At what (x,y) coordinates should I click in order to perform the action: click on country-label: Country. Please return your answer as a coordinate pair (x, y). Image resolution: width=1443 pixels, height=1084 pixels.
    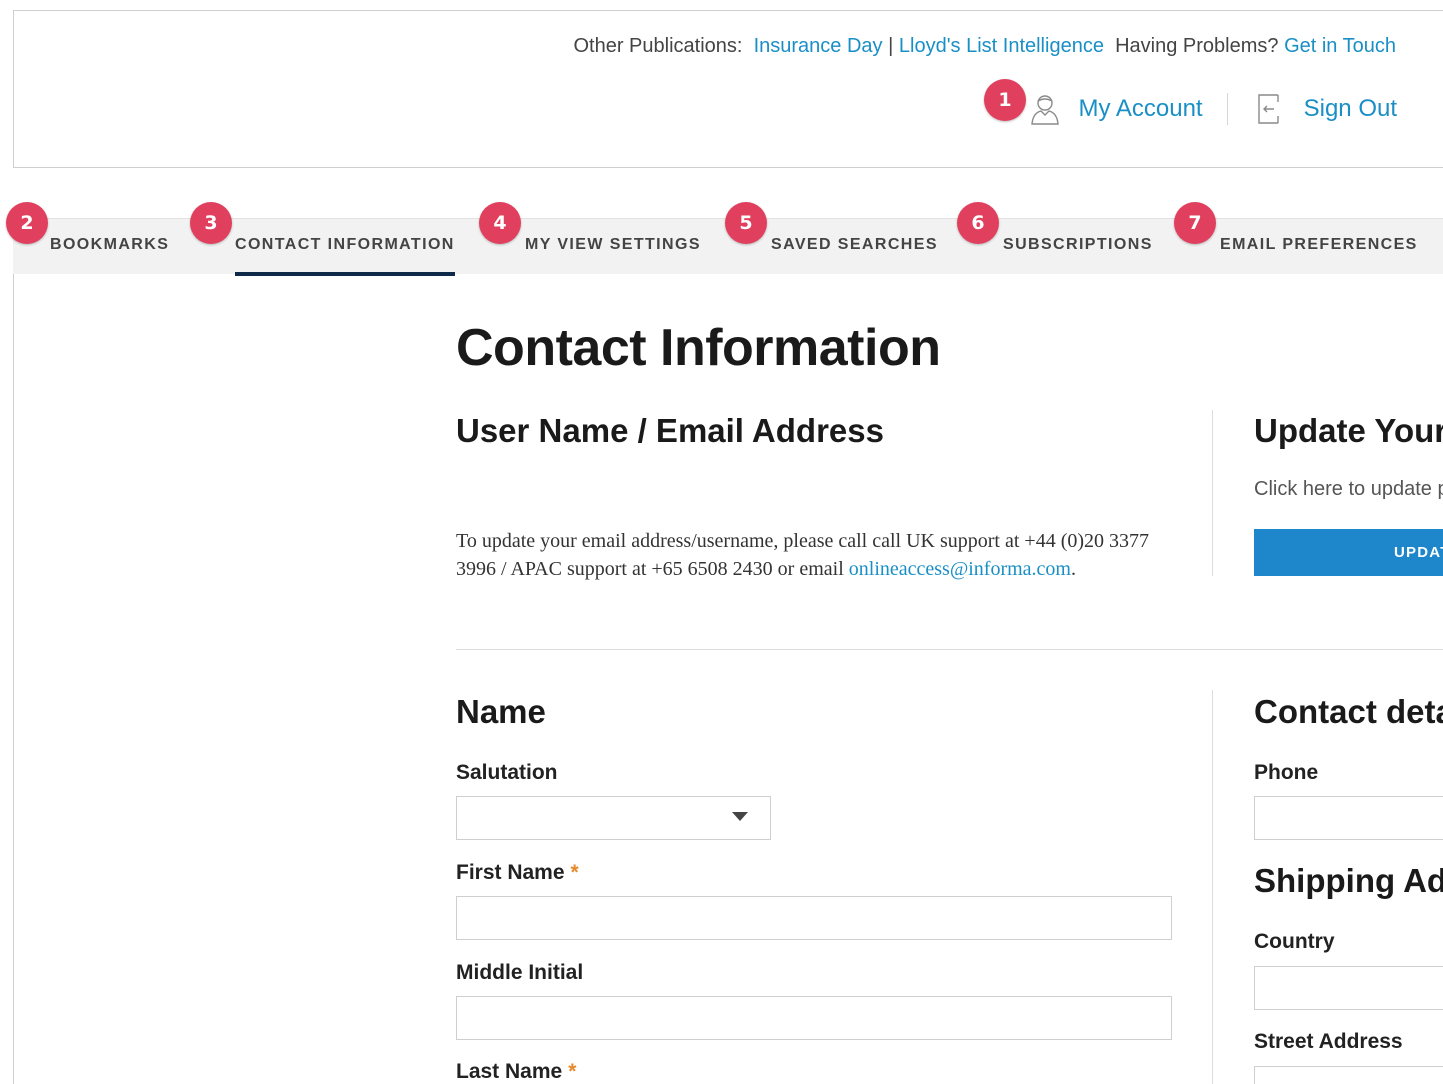
    Looking at the image, I should click on (1294, 941).